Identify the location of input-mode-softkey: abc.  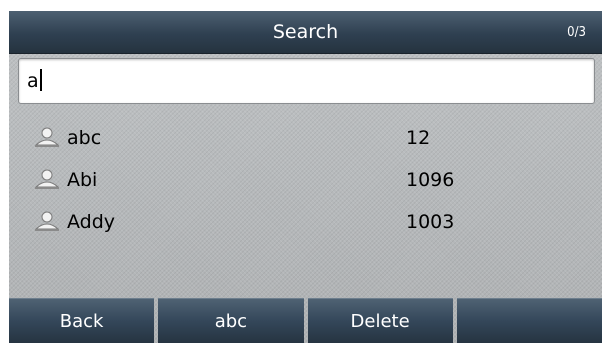
(231, 320).